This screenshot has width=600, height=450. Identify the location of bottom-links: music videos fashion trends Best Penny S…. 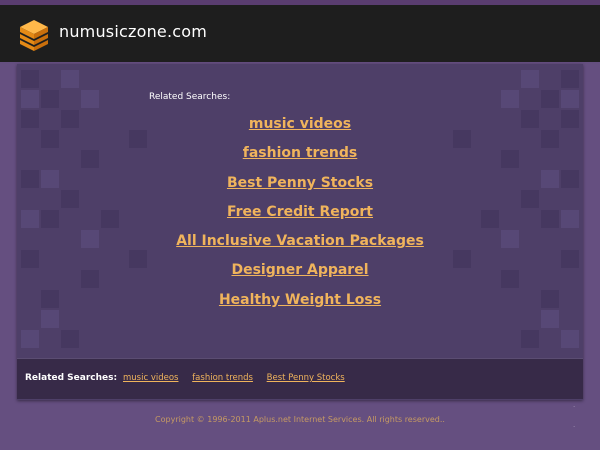
(239, 378).